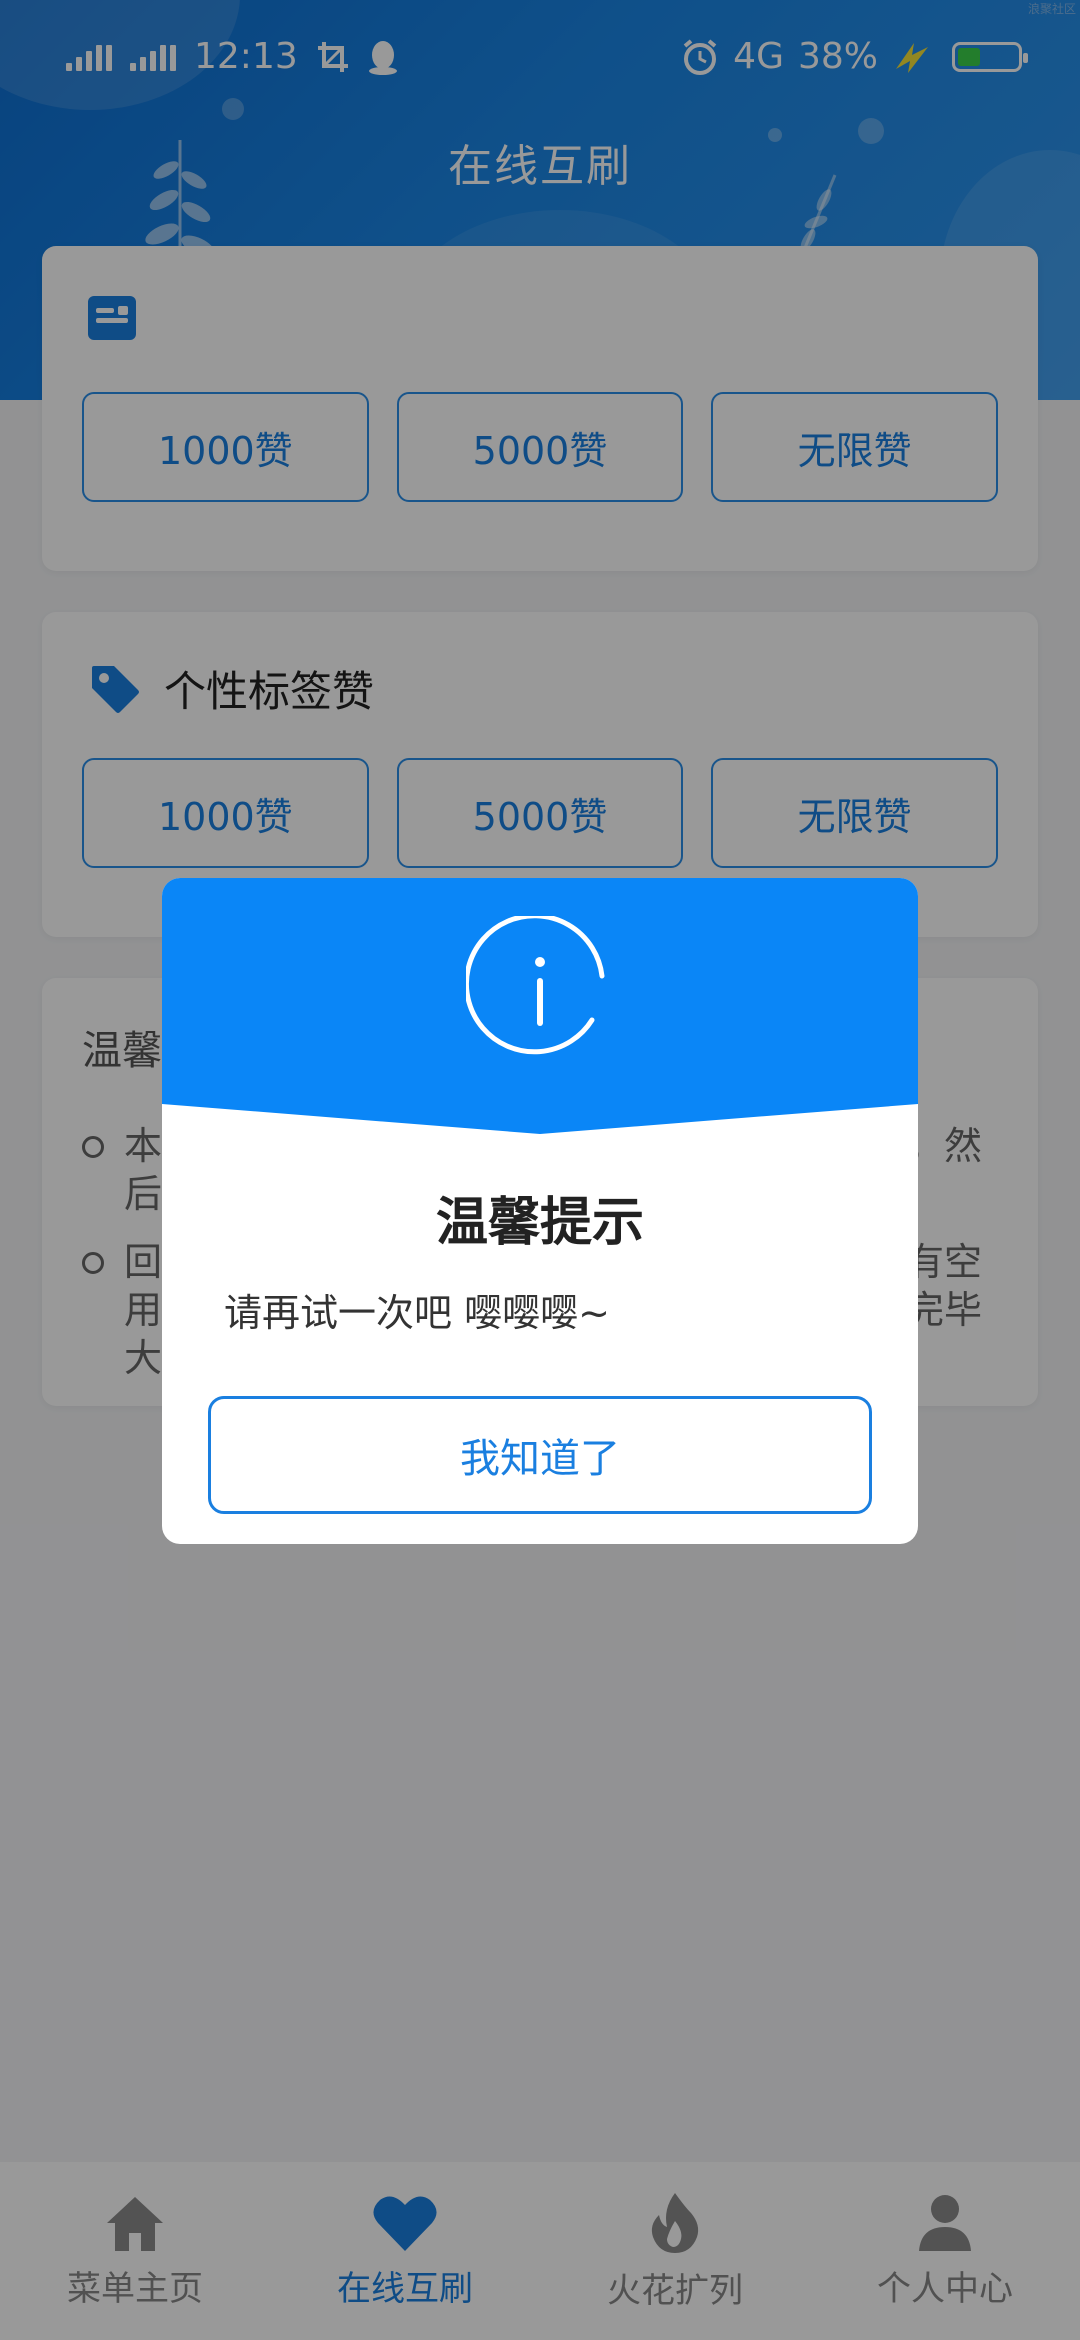 Image resolution: width=1080 pixels, height=2340 pixels. I want to click on dialog-message: 请再试一次吧 嘤嘤嘤~, so click(417, 1313).